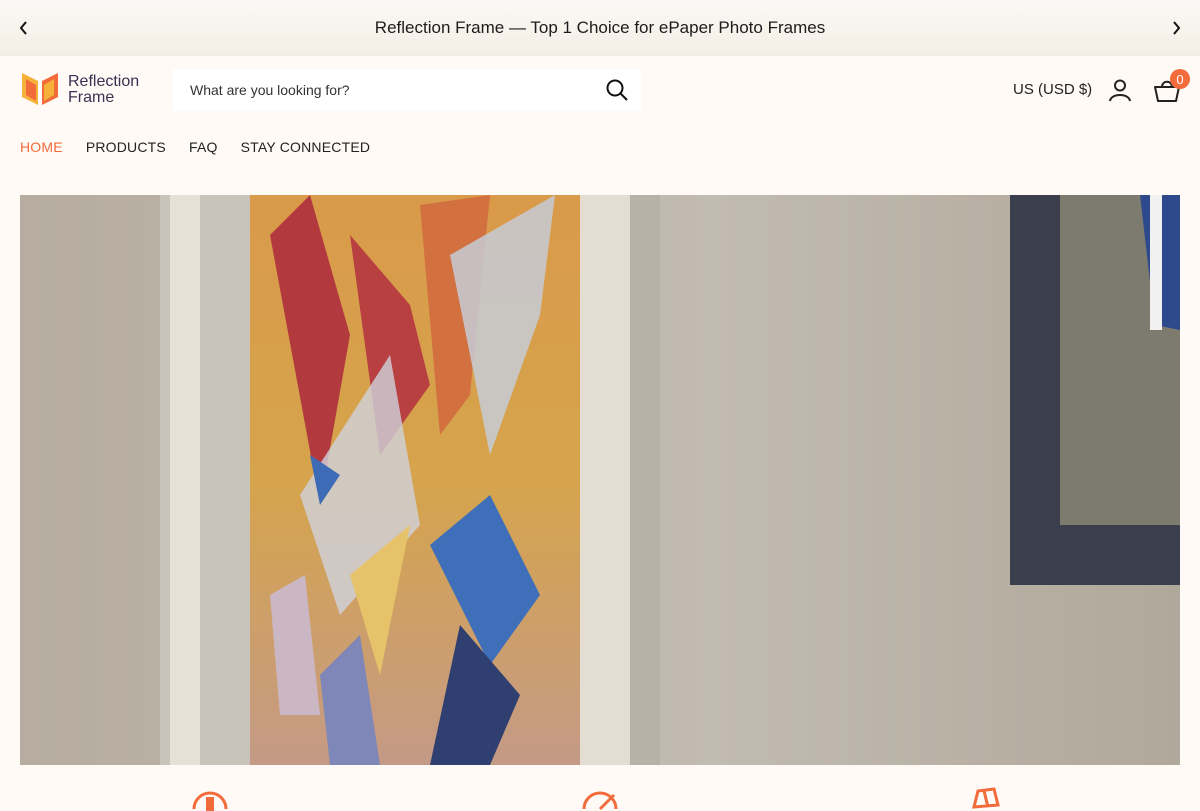 Image resolution: width=1200 pixels, height=811 pixels. What do you see at coordinates (126, 147) in the screenshot?
I see `nav-item-products: PRODUCTS` at bounding box center [126, 147].